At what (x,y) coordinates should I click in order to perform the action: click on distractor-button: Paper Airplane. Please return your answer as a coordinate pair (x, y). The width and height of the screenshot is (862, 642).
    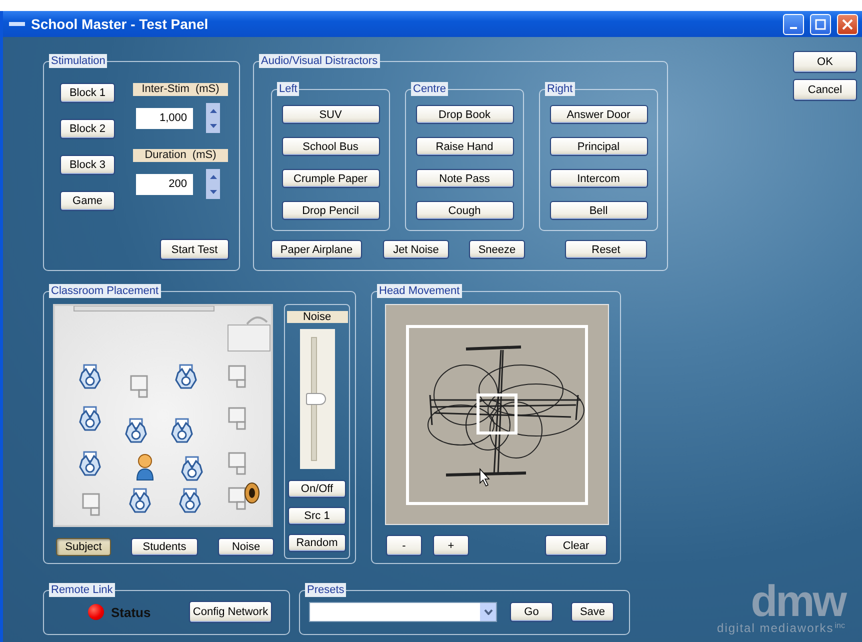
    Looking at the image, I should click on (316, 249).